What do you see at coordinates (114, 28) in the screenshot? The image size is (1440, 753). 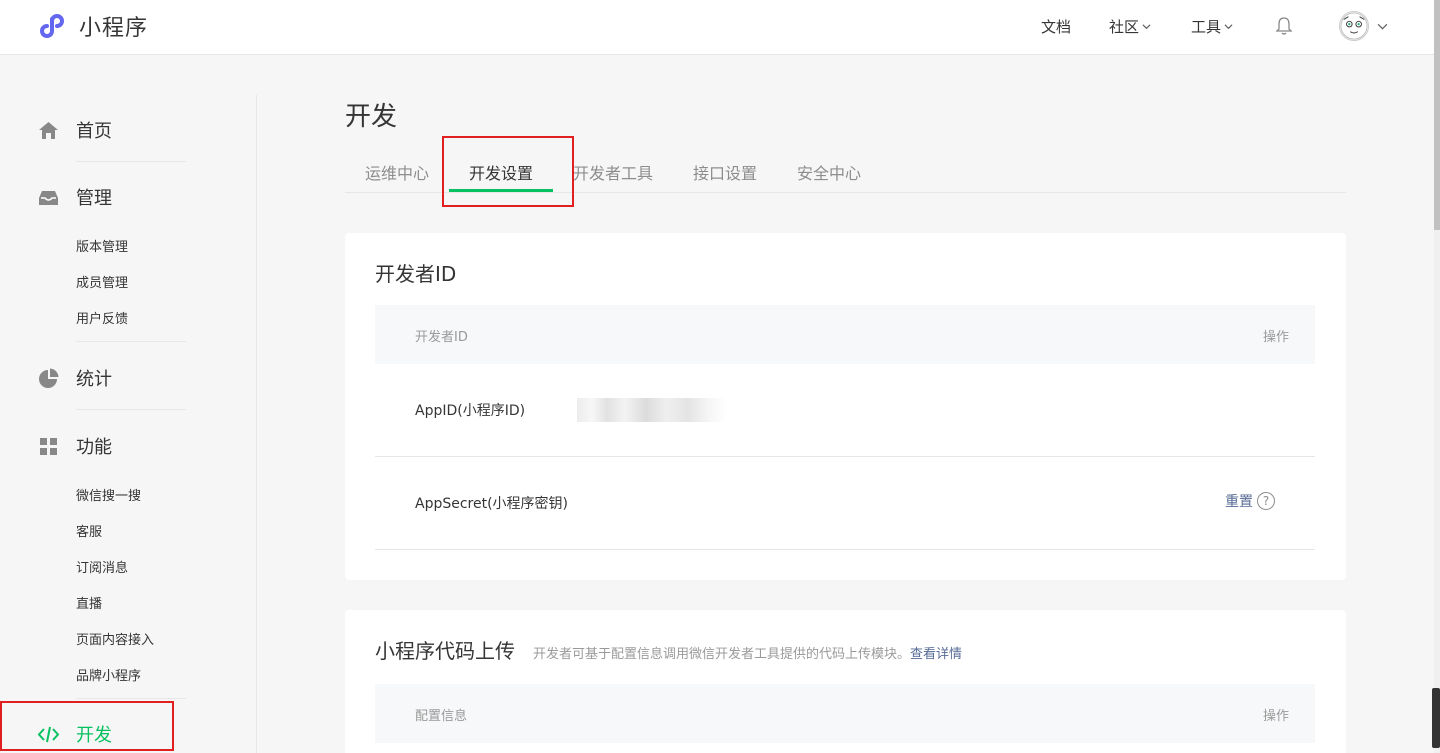 I see `app-name: 小程序` at bounding box center [114, 28].